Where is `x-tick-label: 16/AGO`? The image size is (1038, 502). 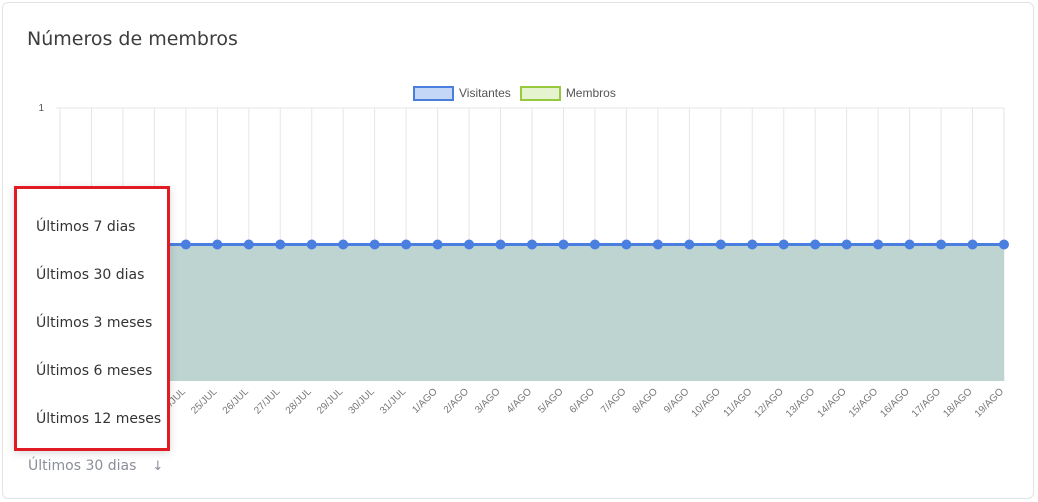
x-tick-label: 16/AGO is located at coordinates (894, 402).